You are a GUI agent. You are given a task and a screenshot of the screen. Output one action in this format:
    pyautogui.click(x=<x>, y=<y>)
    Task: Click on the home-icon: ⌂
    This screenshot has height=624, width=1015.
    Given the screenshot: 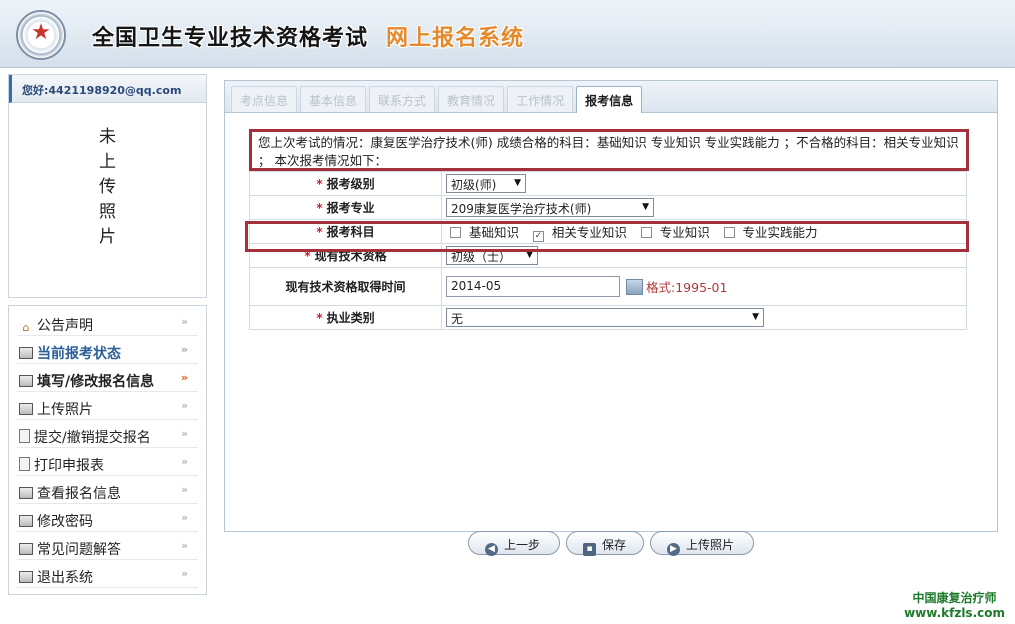 What is the action you would take?
    pyautogui.click(x=26, y=327)
    